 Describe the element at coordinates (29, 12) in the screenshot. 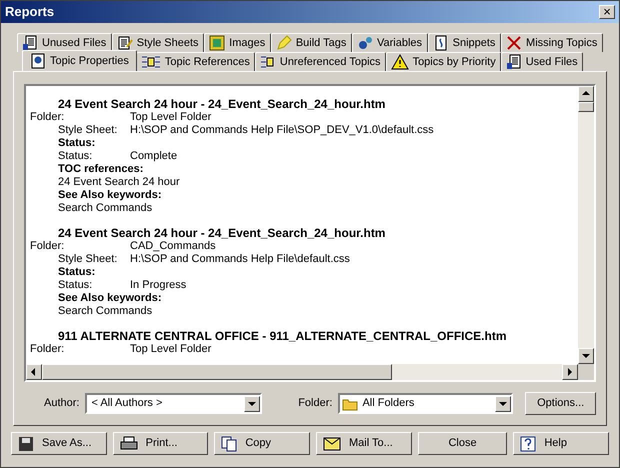

I see `window-title: Reports` at that location.